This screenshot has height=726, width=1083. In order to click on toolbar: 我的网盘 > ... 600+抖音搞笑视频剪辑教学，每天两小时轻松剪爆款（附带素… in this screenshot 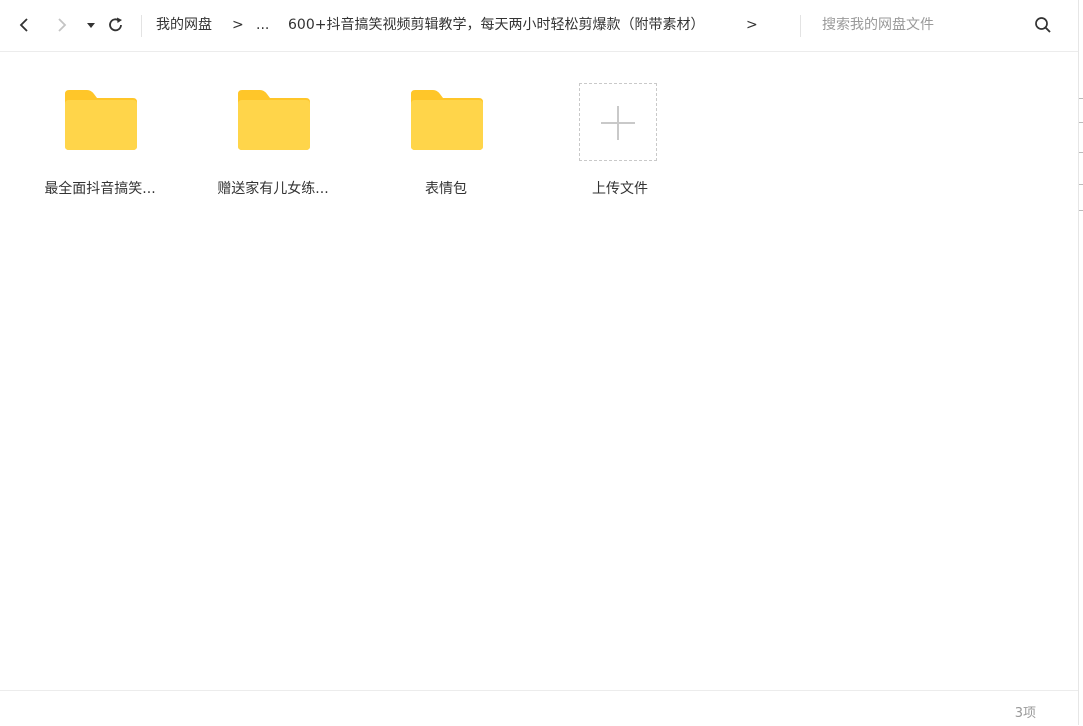, I will do `click(539, 26)`.